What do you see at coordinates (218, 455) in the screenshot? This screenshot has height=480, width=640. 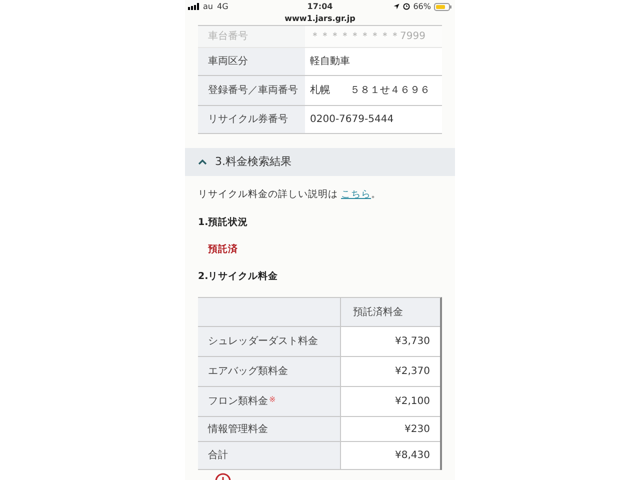 I see `row-label: 合計` at bounding box center [218, 455].